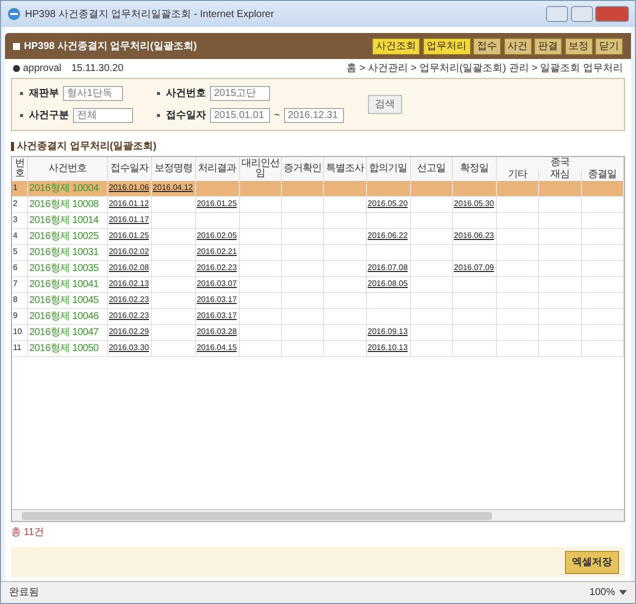 The height and width of the screenshot is (604, 636). Describe the element at coordinates (64, 300) in the screenshot. I see `case-link: 2016형제 10045` at that location.